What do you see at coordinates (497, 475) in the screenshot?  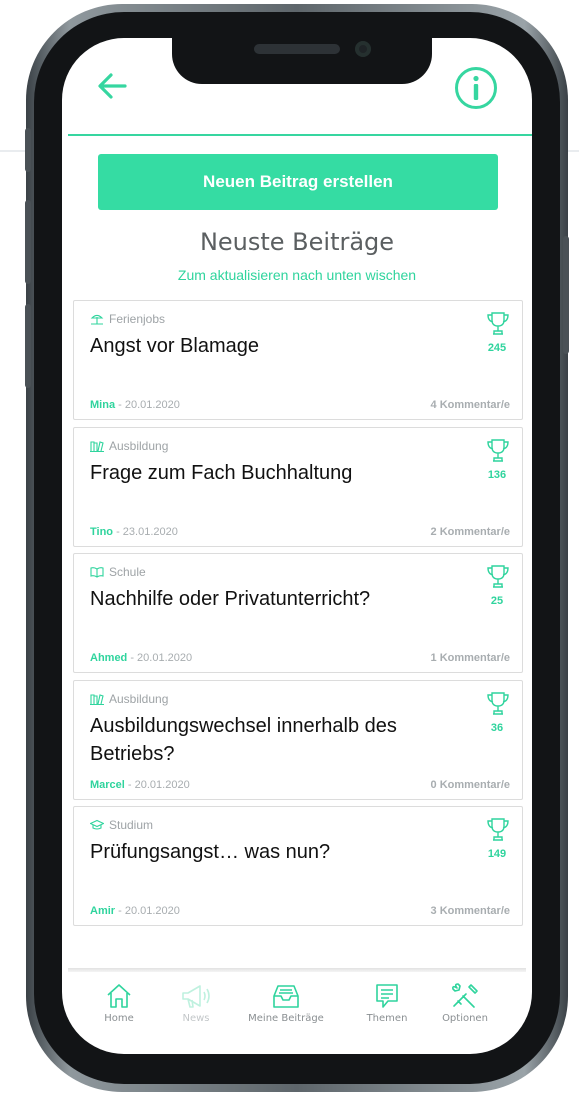 I see `post-score: 136` at bounding box center [497, 475].